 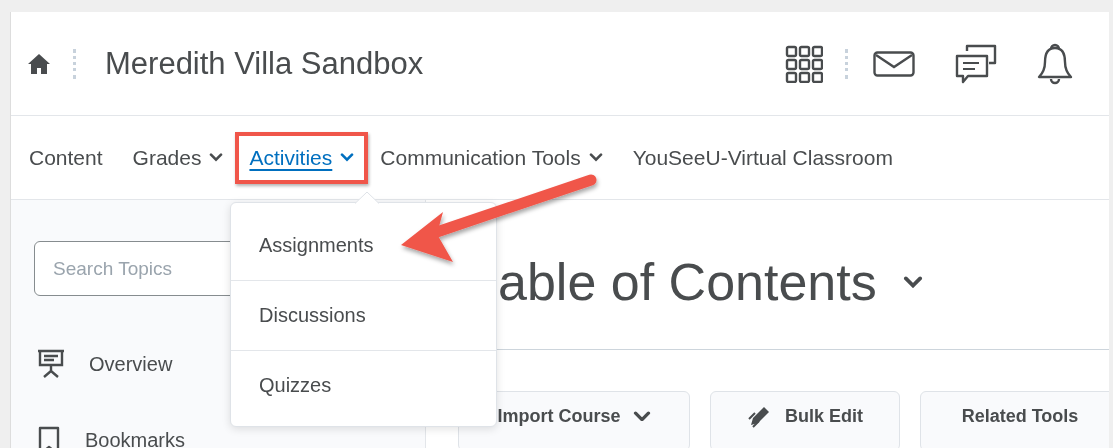 I want to click on nav-tab: Activities, so click(x=302, y=157).